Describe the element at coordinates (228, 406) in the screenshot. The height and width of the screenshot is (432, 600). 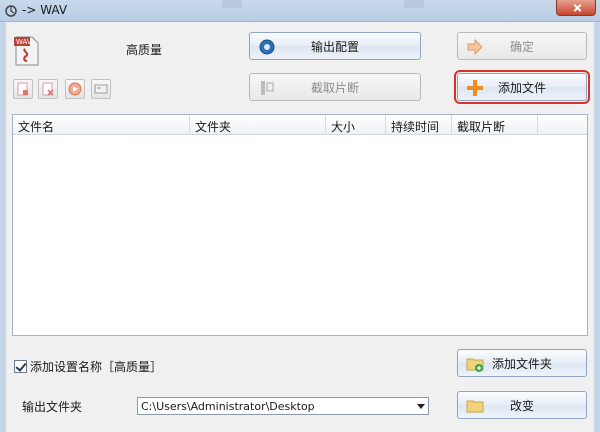
I see `output-folder-value: C:\Users\Administrator\Desktop` at that location.